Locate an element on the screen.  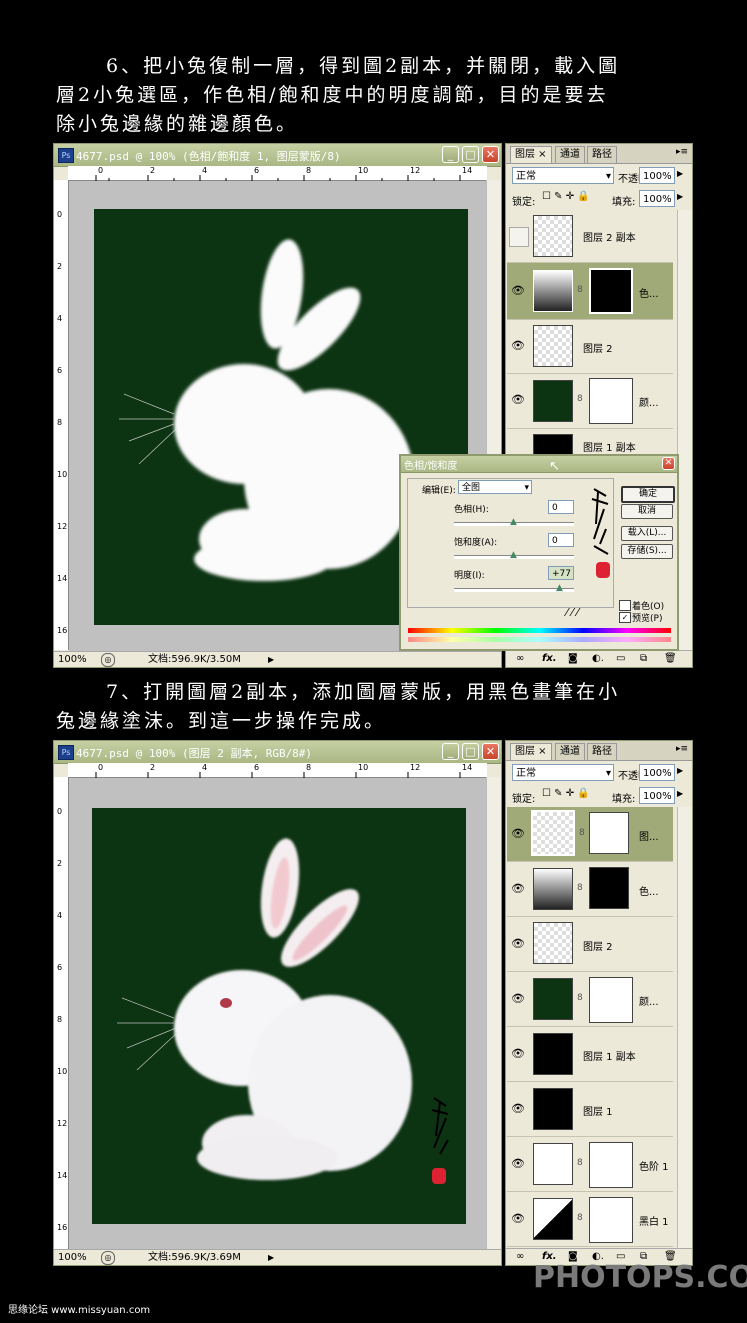
vertical-scrollbar is located at coordinates (493, 1014).